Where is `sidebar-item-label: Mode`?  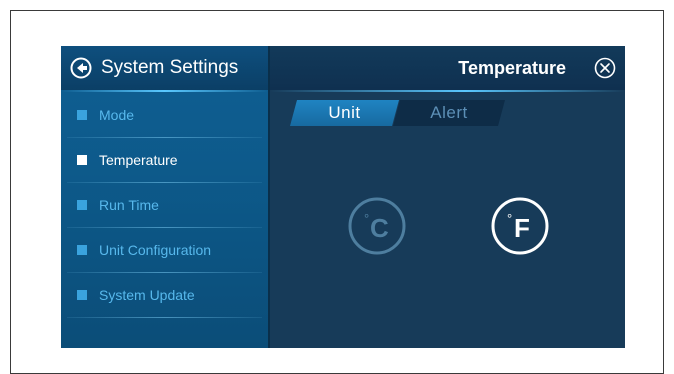 sidebar-item-label: Mode is located at coordinates (117, 115).